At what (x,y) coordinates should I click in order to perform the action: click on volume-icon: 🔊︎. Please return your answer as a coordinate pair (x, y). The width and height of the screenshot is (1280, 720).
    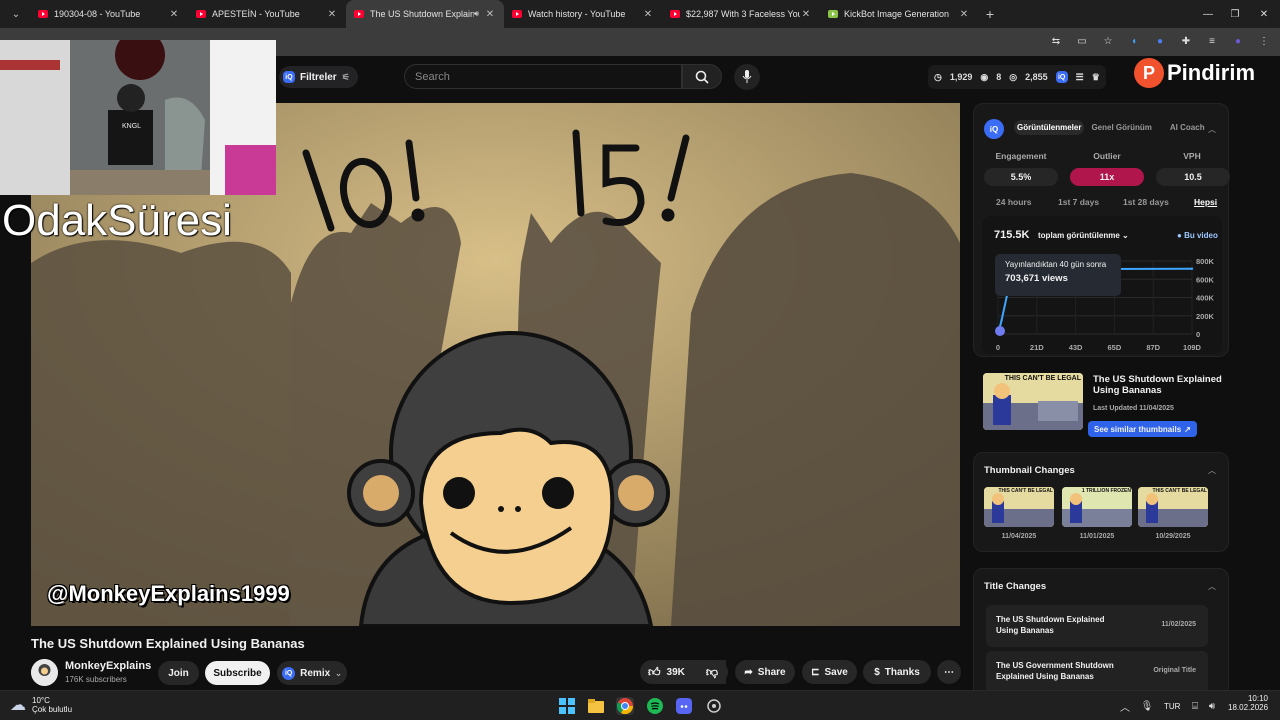
    Looking at the image, I should click on (1212, 706).